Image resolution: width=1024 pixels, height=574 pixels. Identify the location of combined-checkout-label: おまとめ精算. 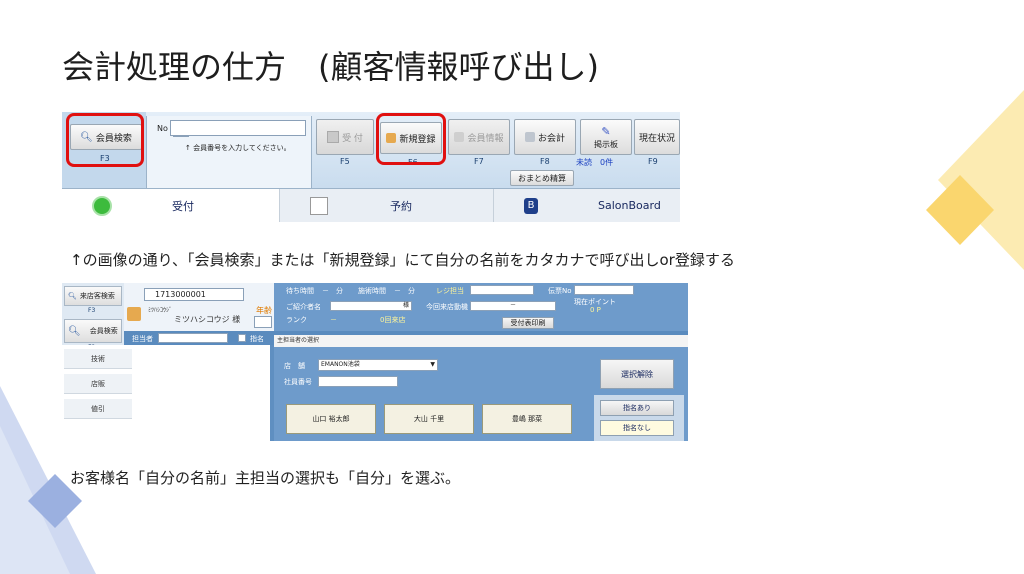
(542, 178).